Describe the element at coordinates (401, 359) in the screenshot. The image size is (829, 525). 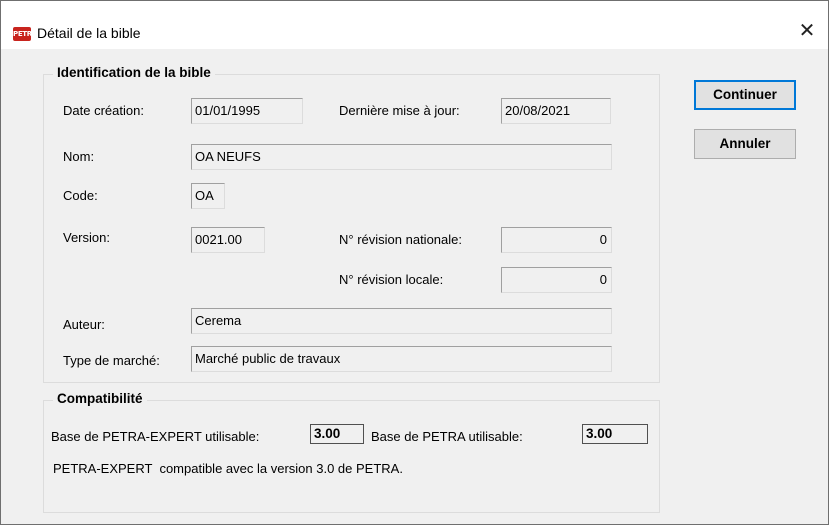
I see `type-marche-field: Marché public de travaux` at that location.